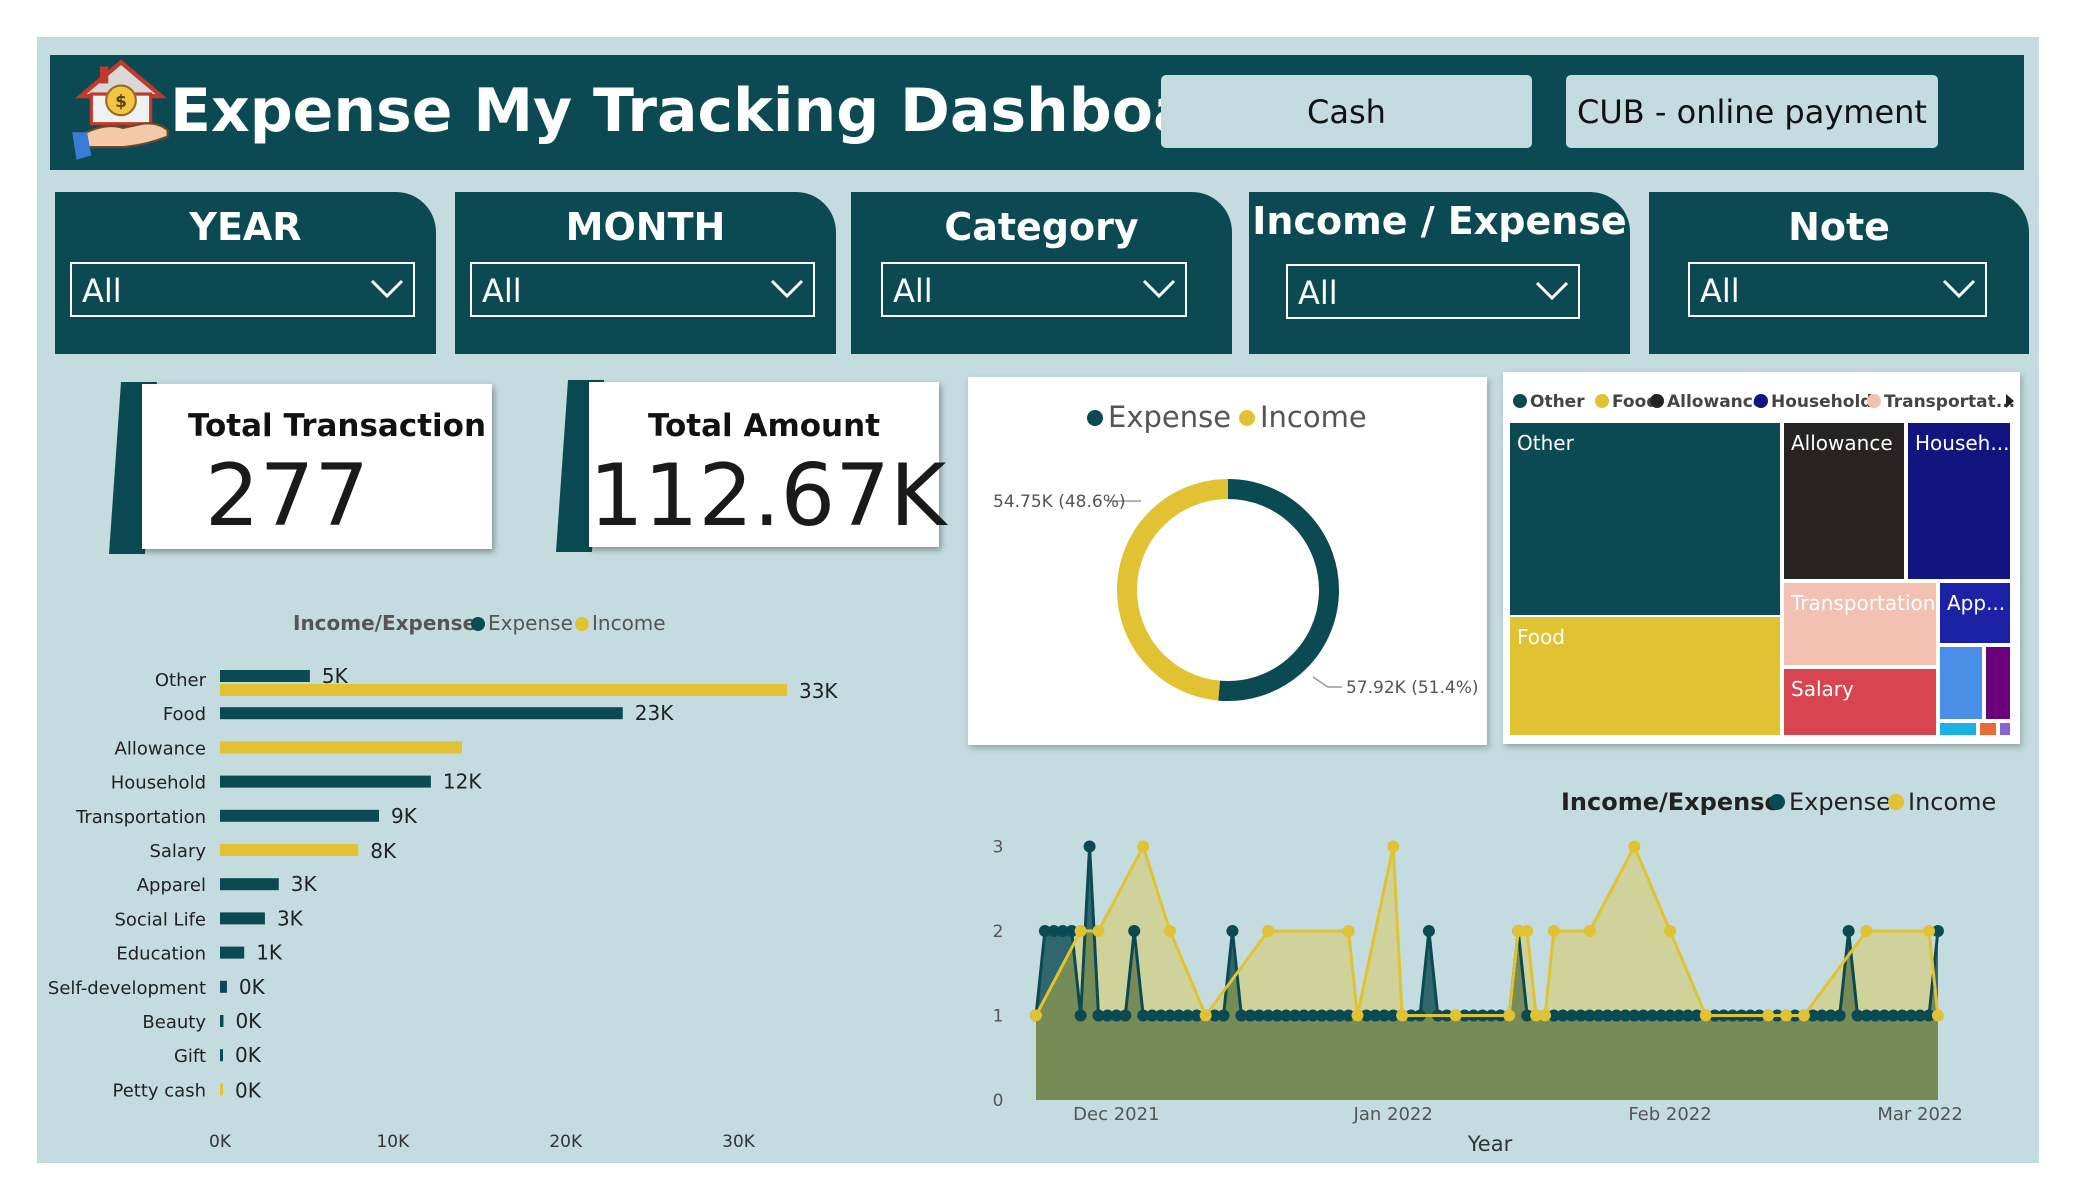 This screenshot has width=2075, height=1200. I want to click on house-money-icon: $, so click(120, 109).